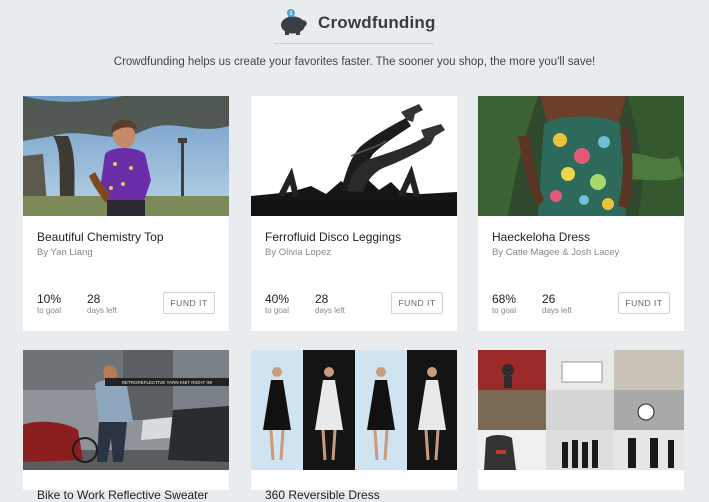 This screenshot has height=502, width=709. What do you see at coordinates (100, 237) in the screenshot?
I see `project-name: Beautiful Chemistry Top` at bounding box center [100, 237].